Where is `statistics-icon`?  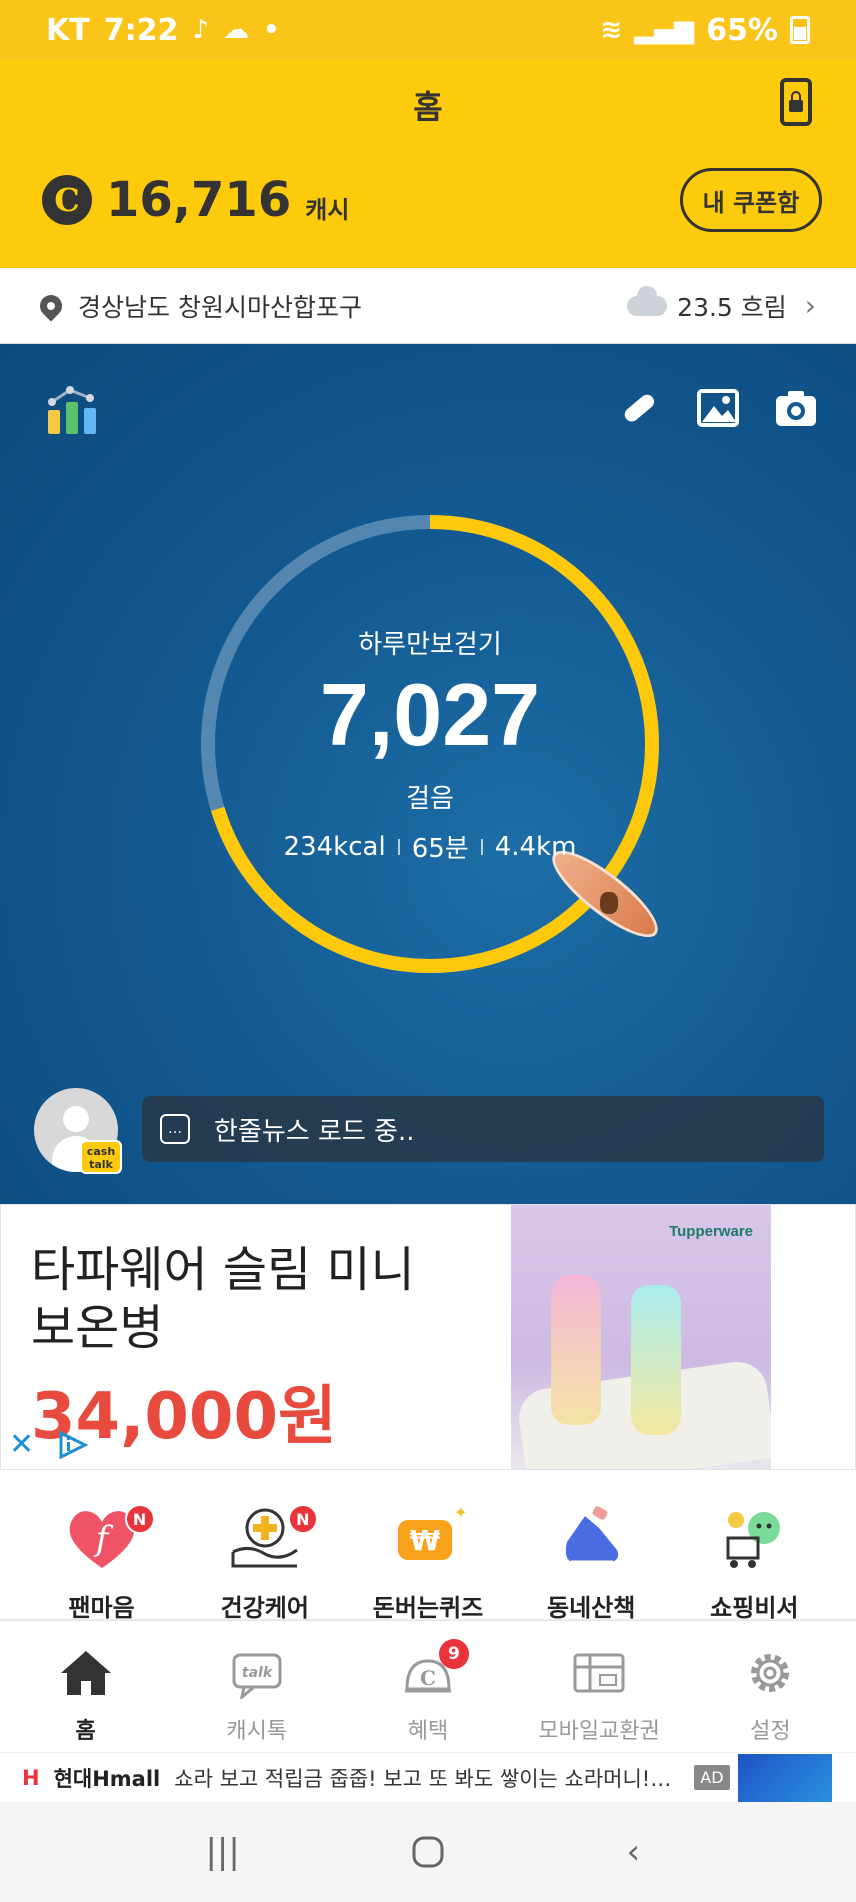
statistics-icon is located at coordinates (72, 410).